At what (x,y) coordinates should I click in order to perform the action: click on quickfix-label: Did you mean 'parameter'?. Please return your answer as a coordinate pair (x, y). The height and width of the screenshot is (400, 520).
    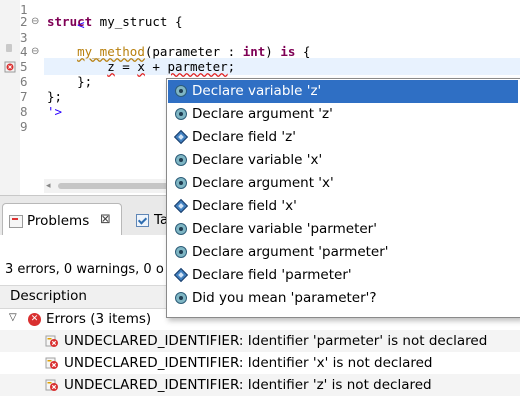
    Looking at the image, I should click on (284, 298).